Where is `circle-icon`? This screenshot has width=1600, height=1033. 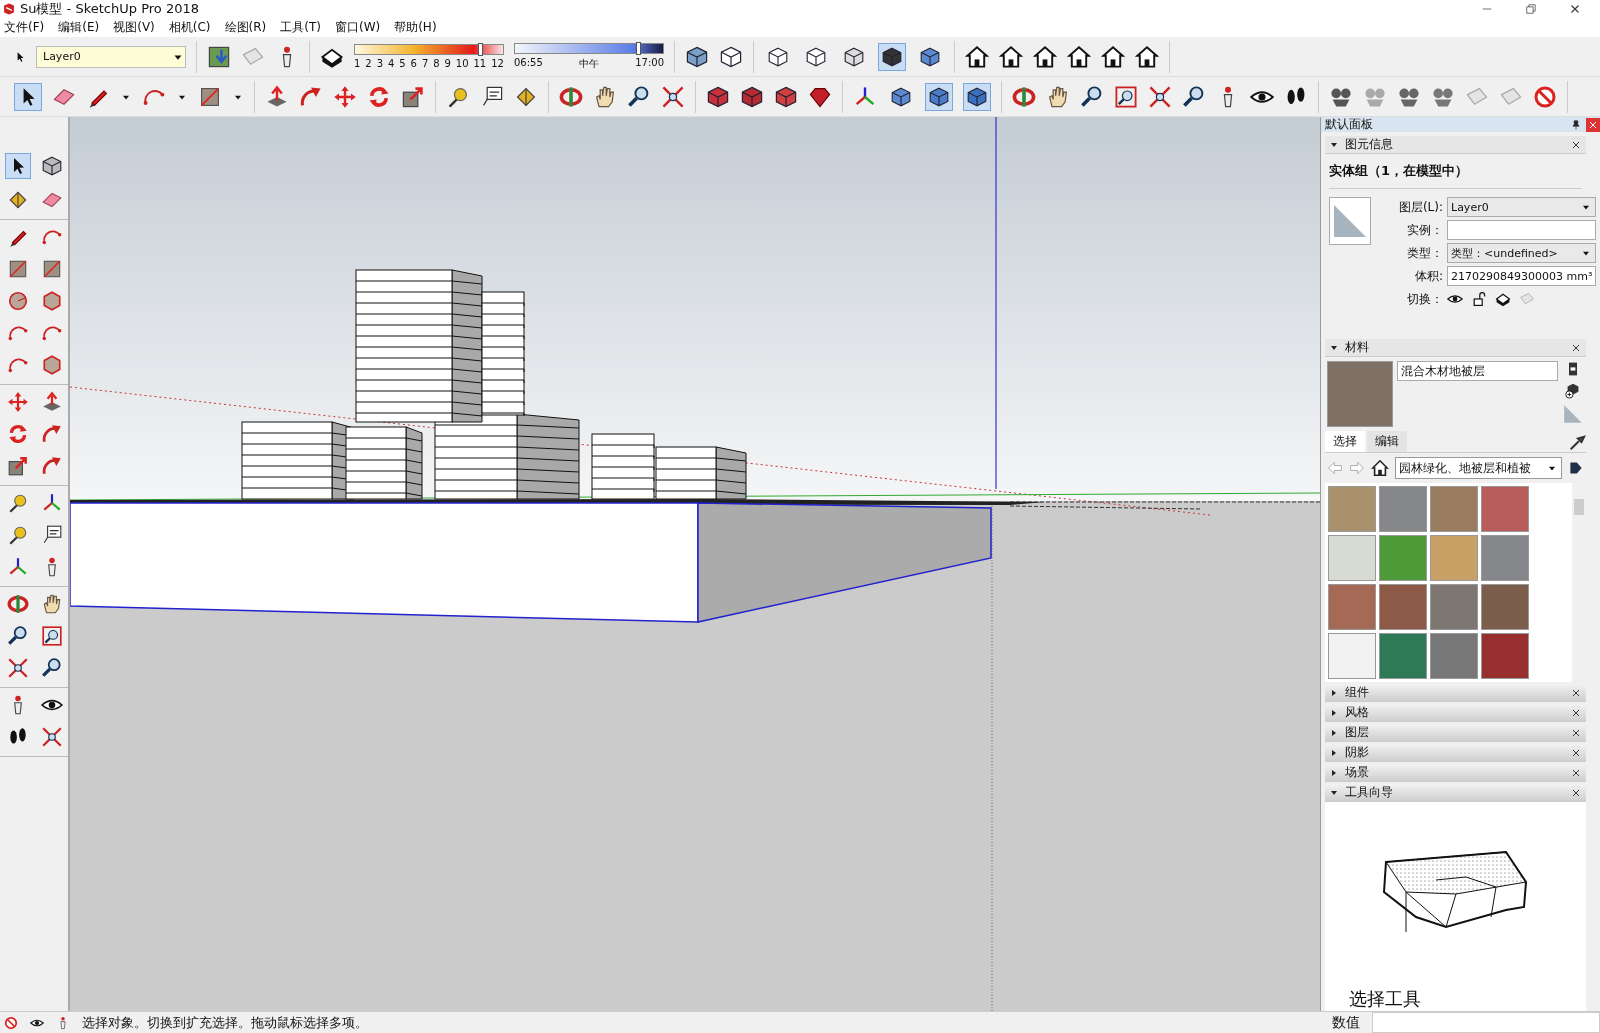
circle-icon is located at coordinates (18, 301).